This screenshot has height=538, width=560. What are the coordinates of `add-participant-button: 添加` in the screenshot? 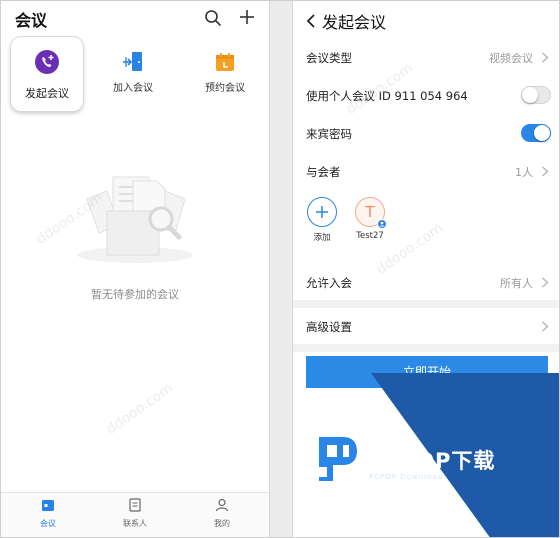 It's located at (322, 220).